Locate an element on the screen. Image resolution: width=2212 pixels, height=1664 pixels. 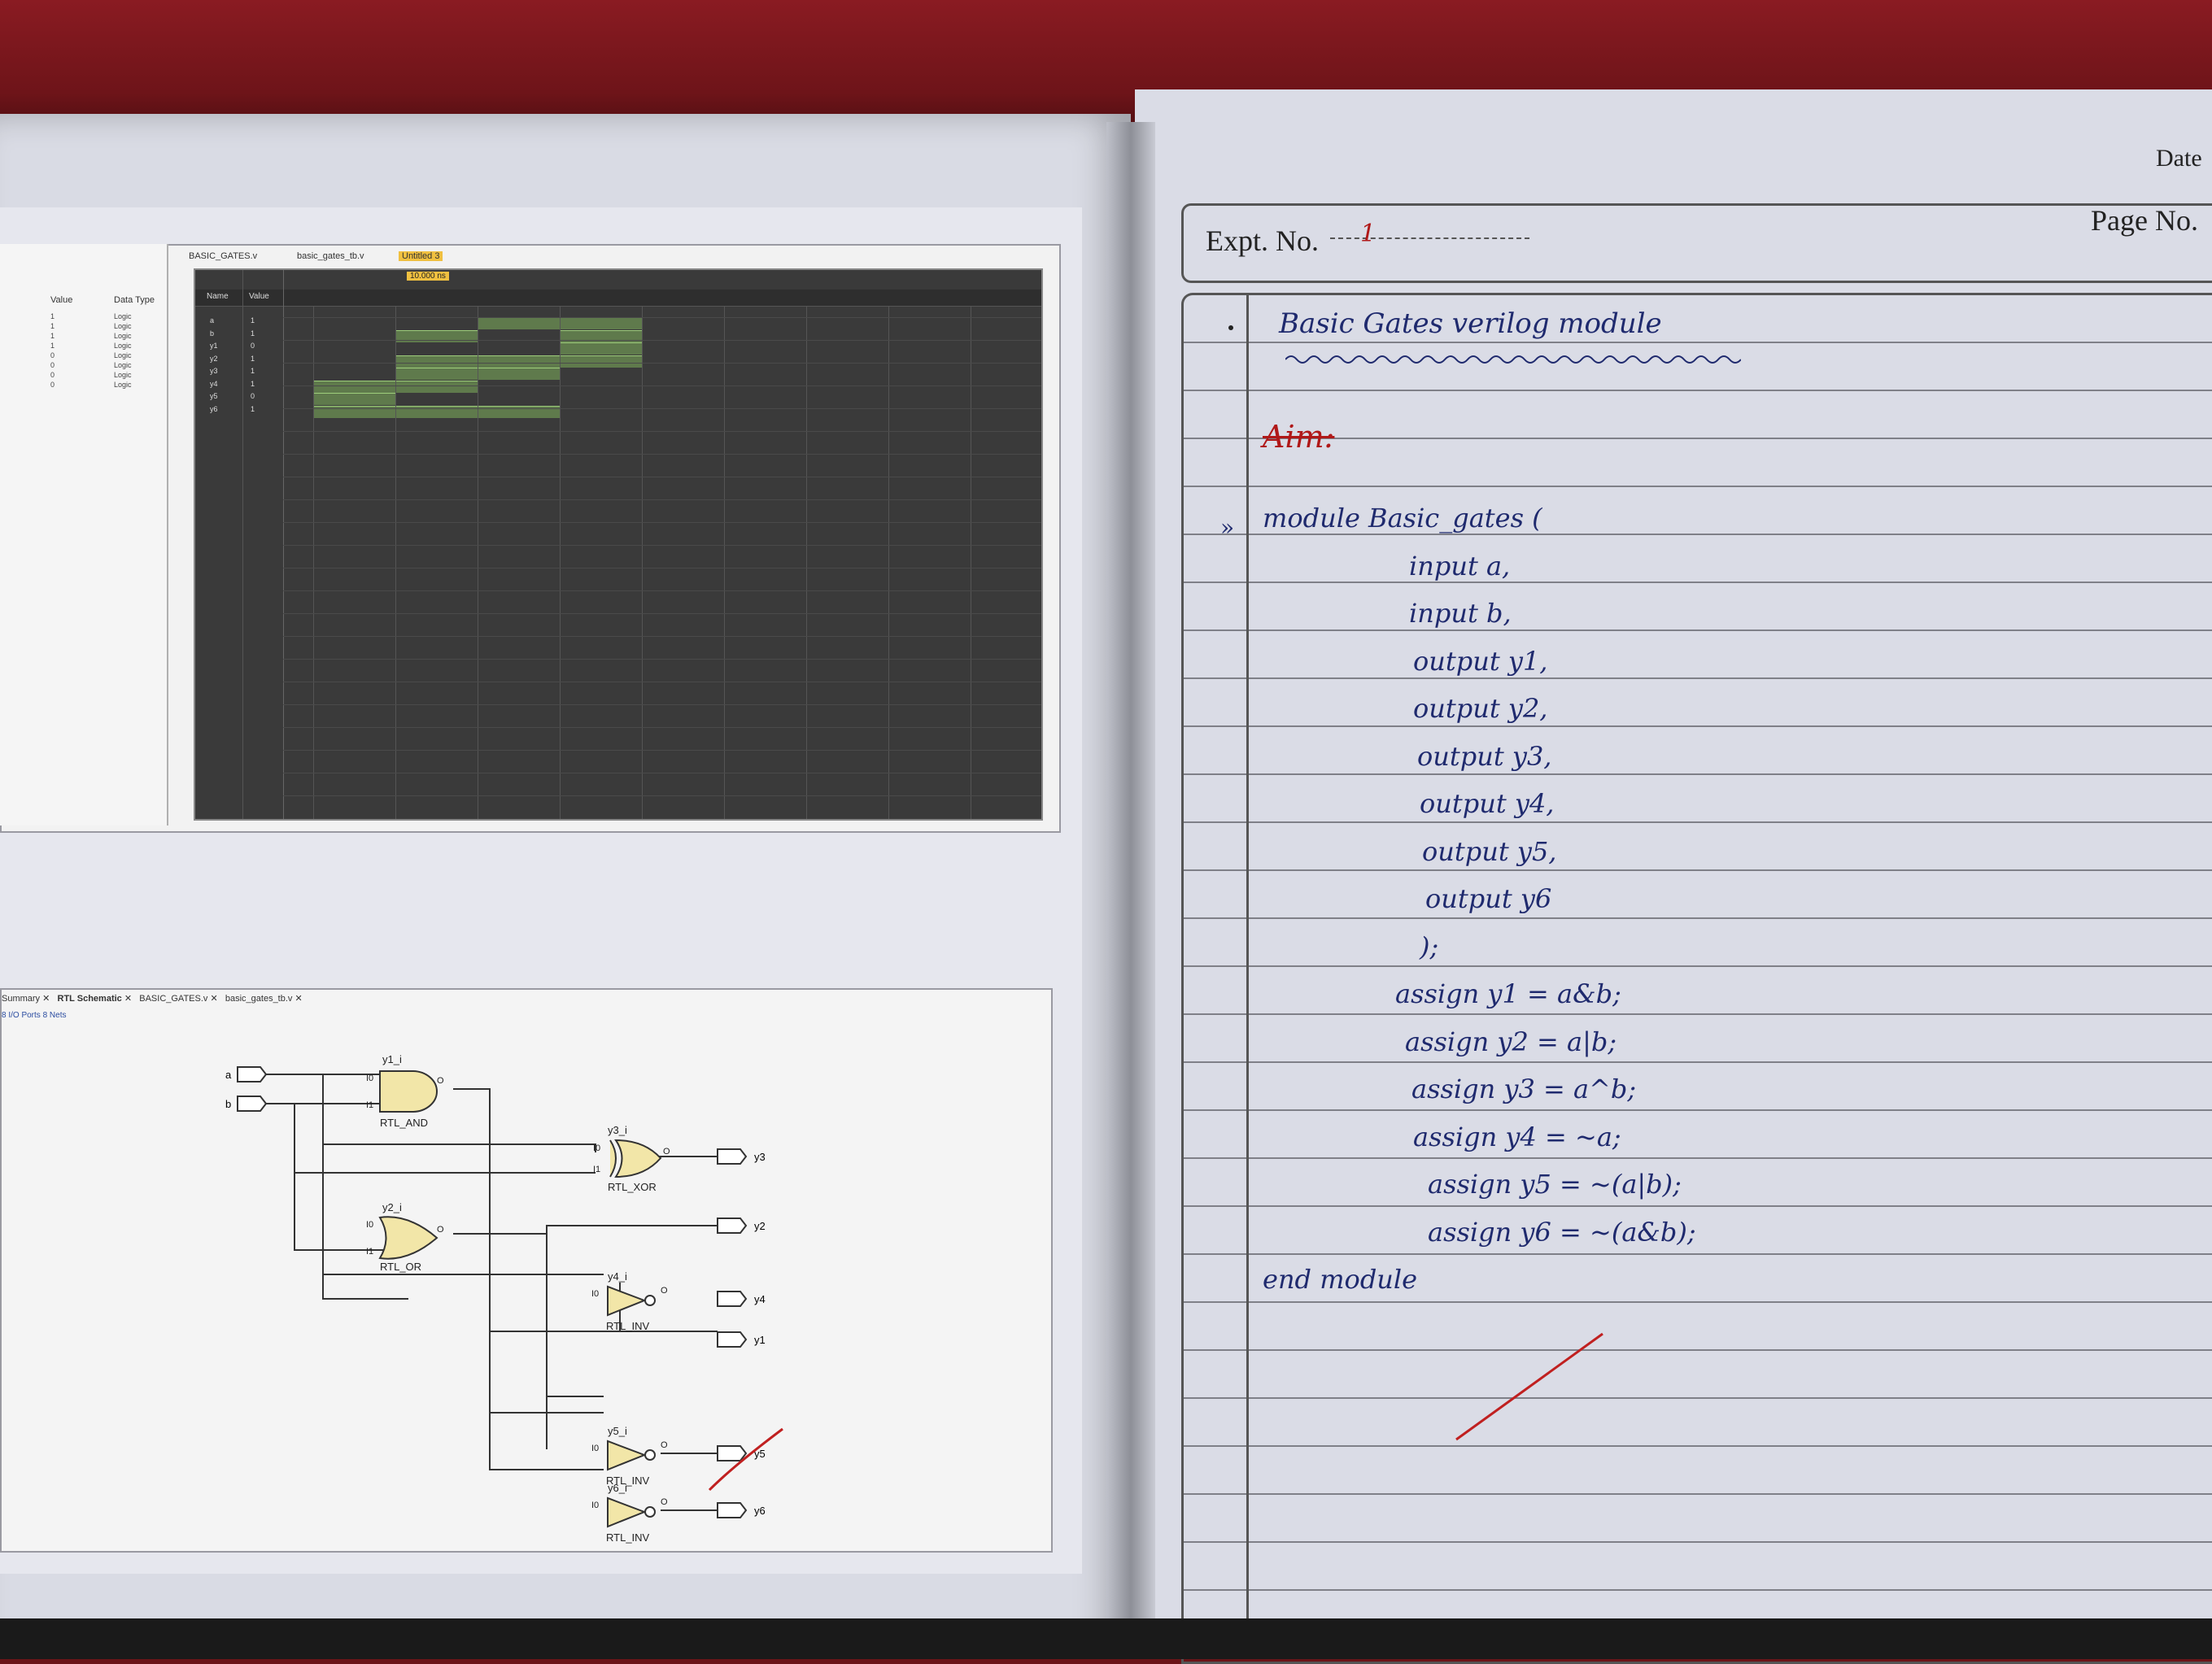
input-label-b: b is located at coordinates (228, 1104).